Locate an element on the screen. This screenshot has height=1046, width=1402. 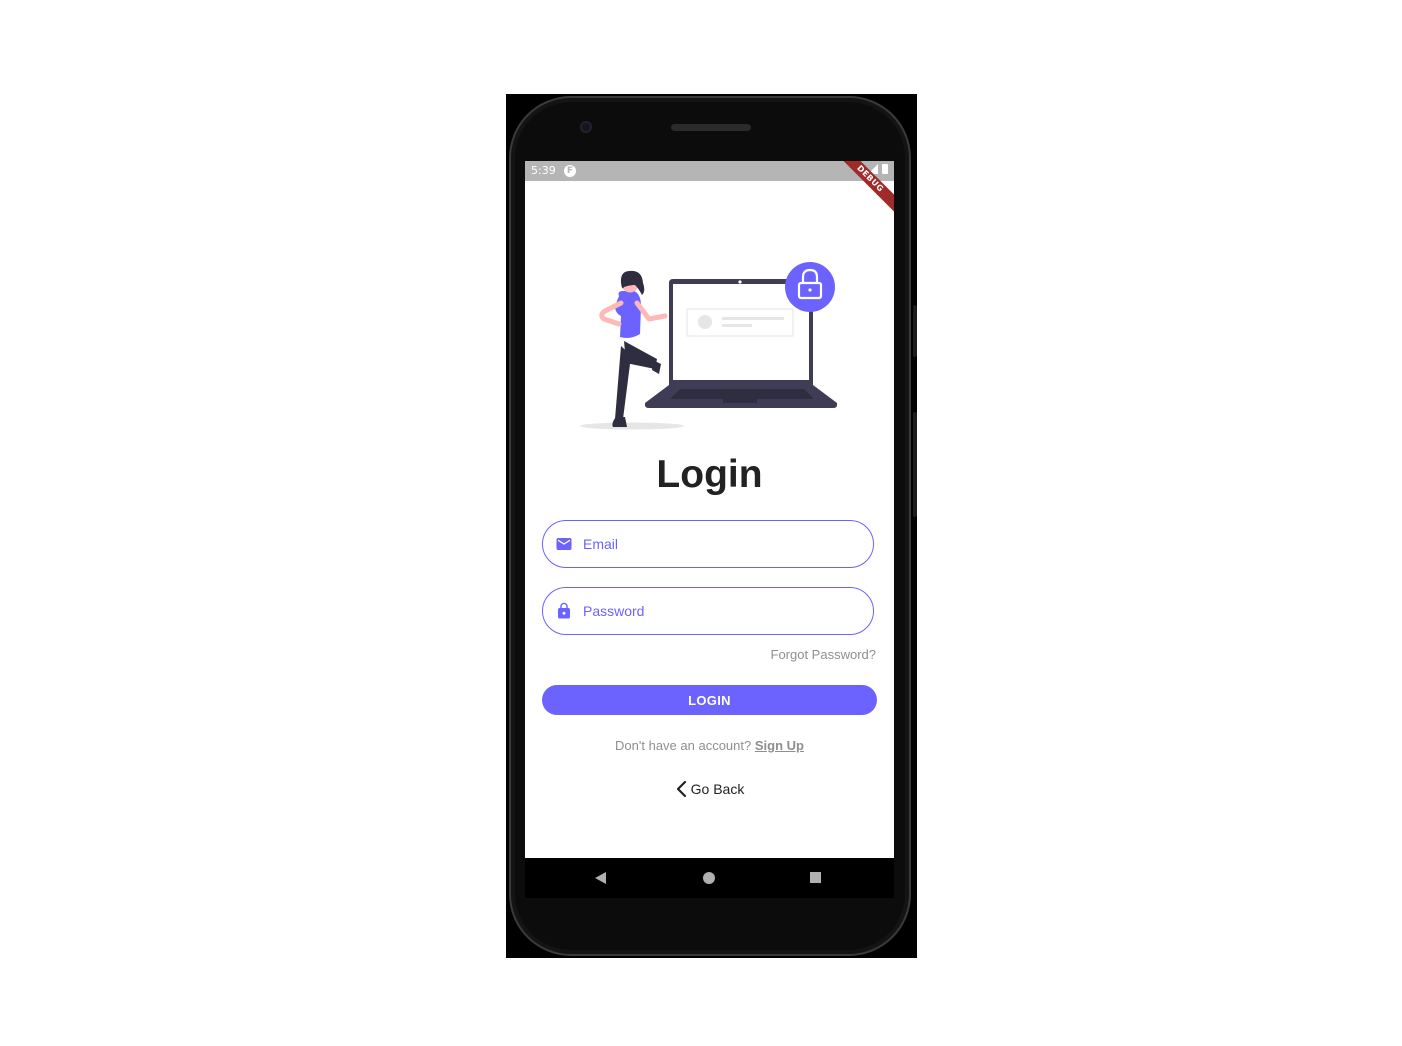
signup-row: Don't have an account? Sign Up is located at coordinates (709, 745).